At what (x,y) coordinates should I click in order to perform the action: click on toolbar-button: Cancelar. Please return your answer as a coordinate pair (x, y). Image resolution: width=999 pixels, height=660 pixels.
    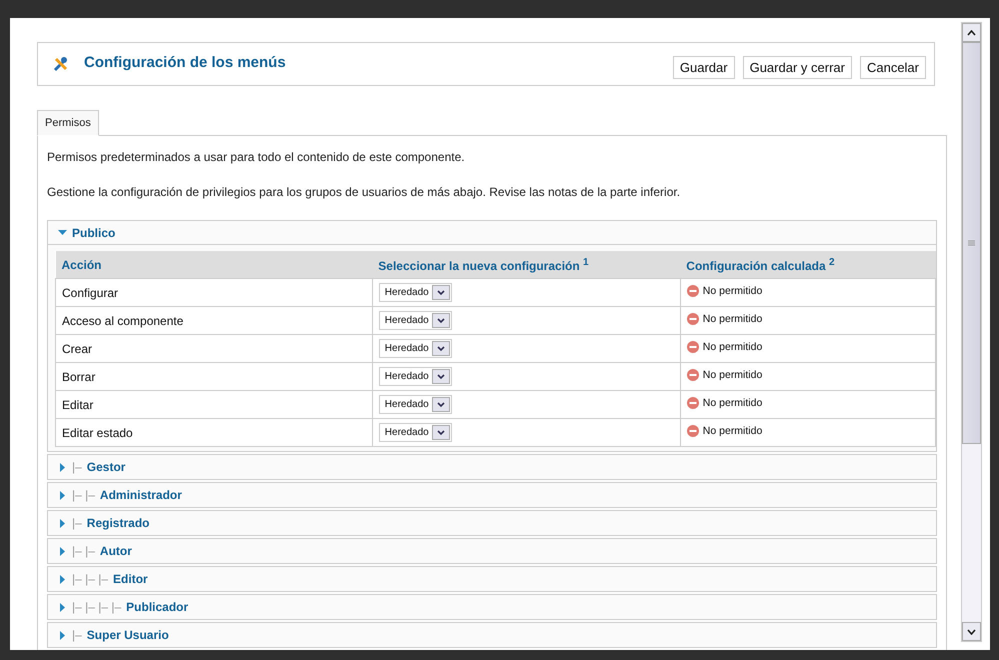
    Looking at the image, I should click on (893, 67).